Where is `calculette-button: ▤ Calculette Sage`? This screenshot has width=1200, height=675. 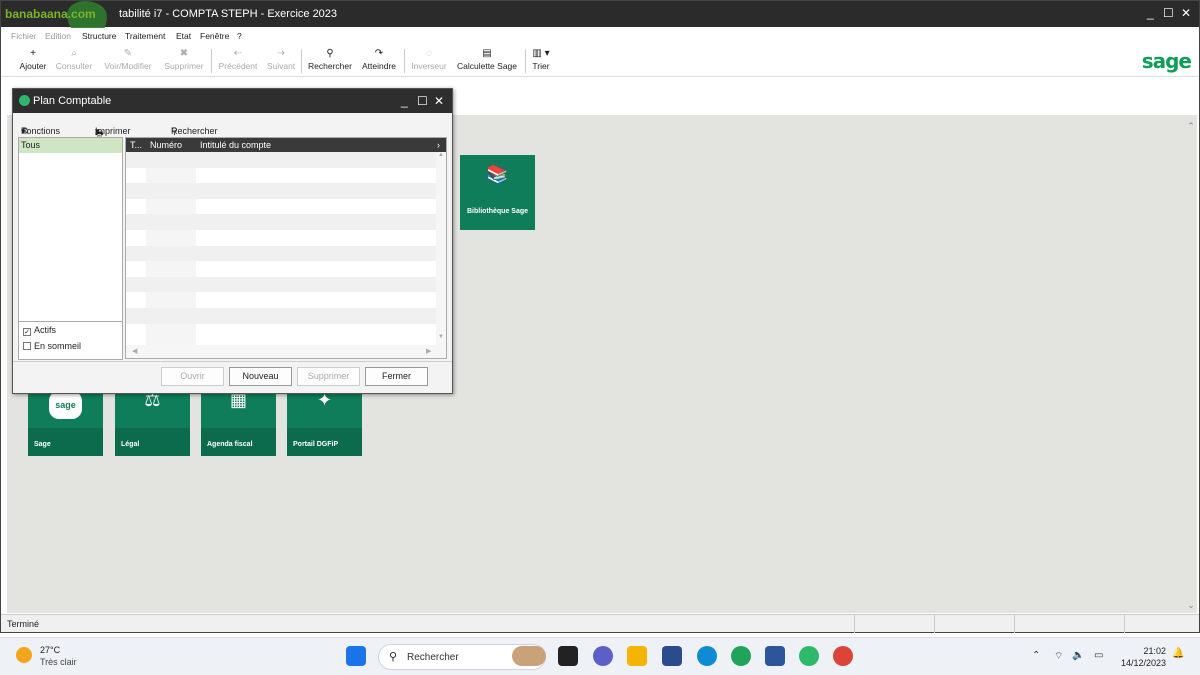 calculette-button: ▤ Calculette Sage is located at coordinates (487, 61).